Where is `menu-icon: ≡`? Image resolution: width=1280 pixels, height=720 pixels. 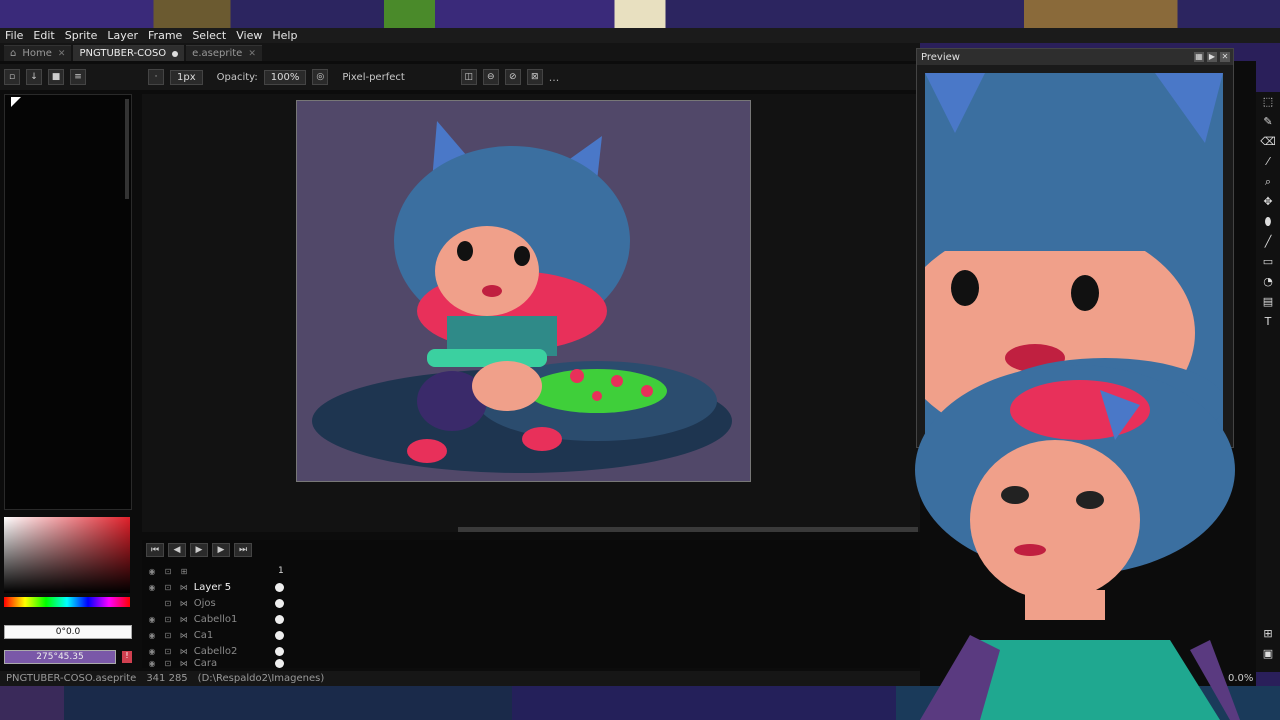 menu-icon: ≡ is located at coordinates (78, 77).